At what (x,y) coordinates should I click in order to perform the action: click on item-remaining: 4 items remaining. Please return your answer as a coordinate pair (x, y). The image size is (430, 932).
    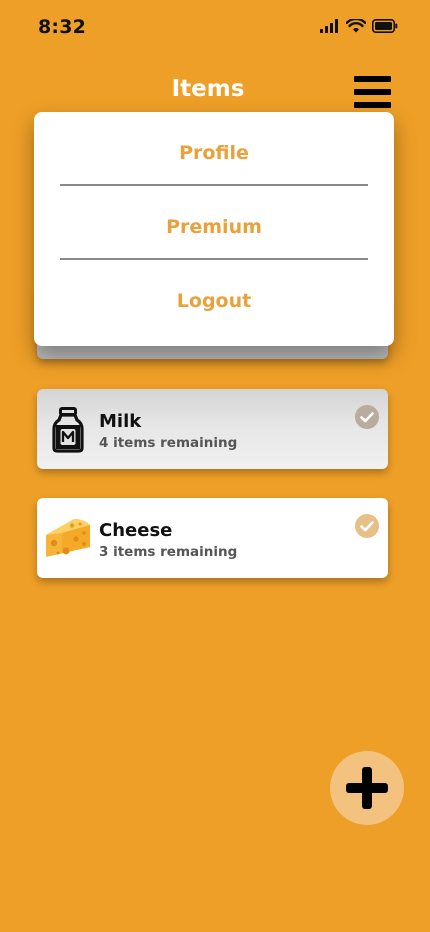
    Looking at the image, I should click on (168, 443).